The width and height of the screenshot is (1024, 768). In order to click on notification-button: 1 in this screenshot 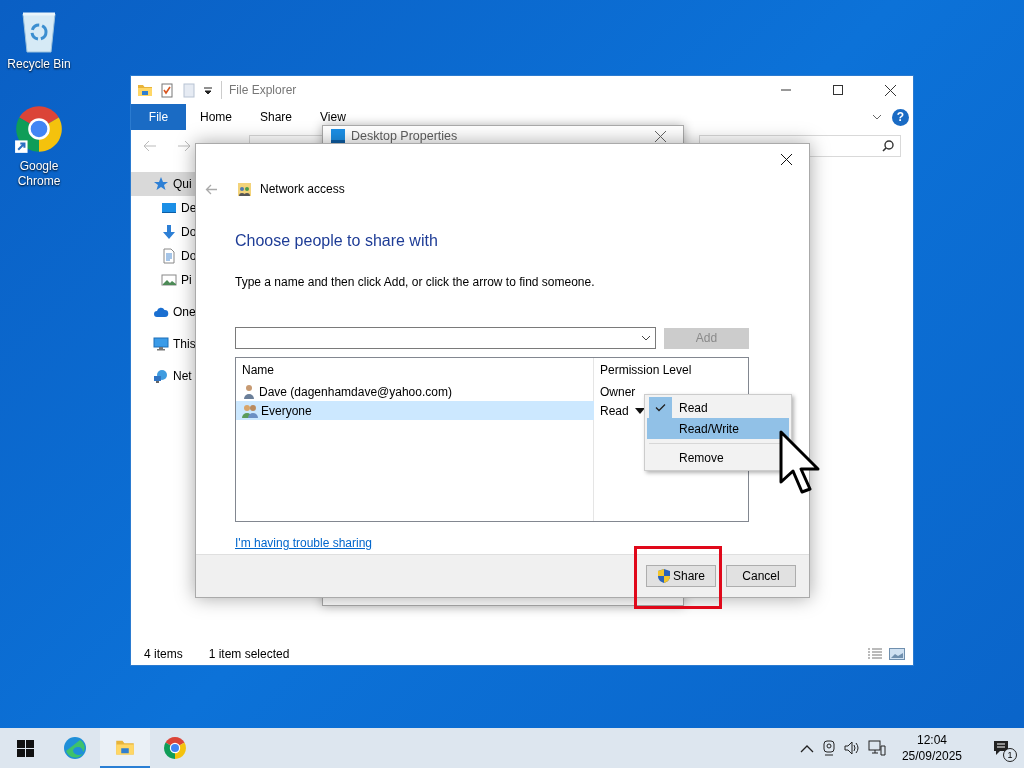, I will do `click(1001, 748)`.